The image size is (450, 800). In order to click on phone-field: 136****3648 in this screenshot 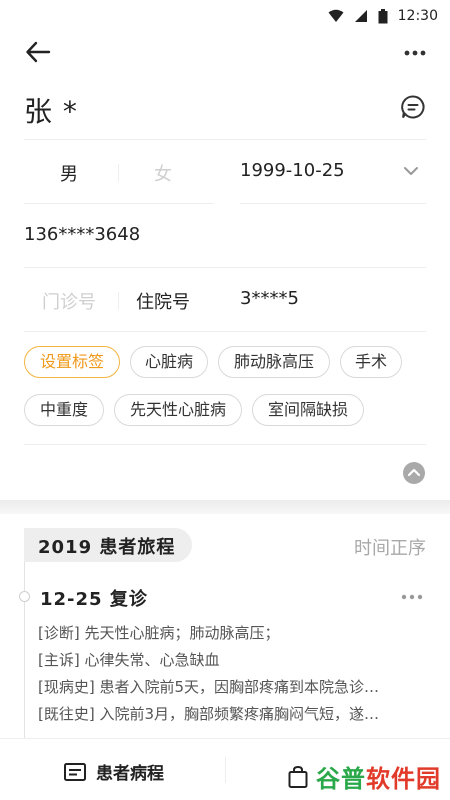, I will do `click(225, 236)`.